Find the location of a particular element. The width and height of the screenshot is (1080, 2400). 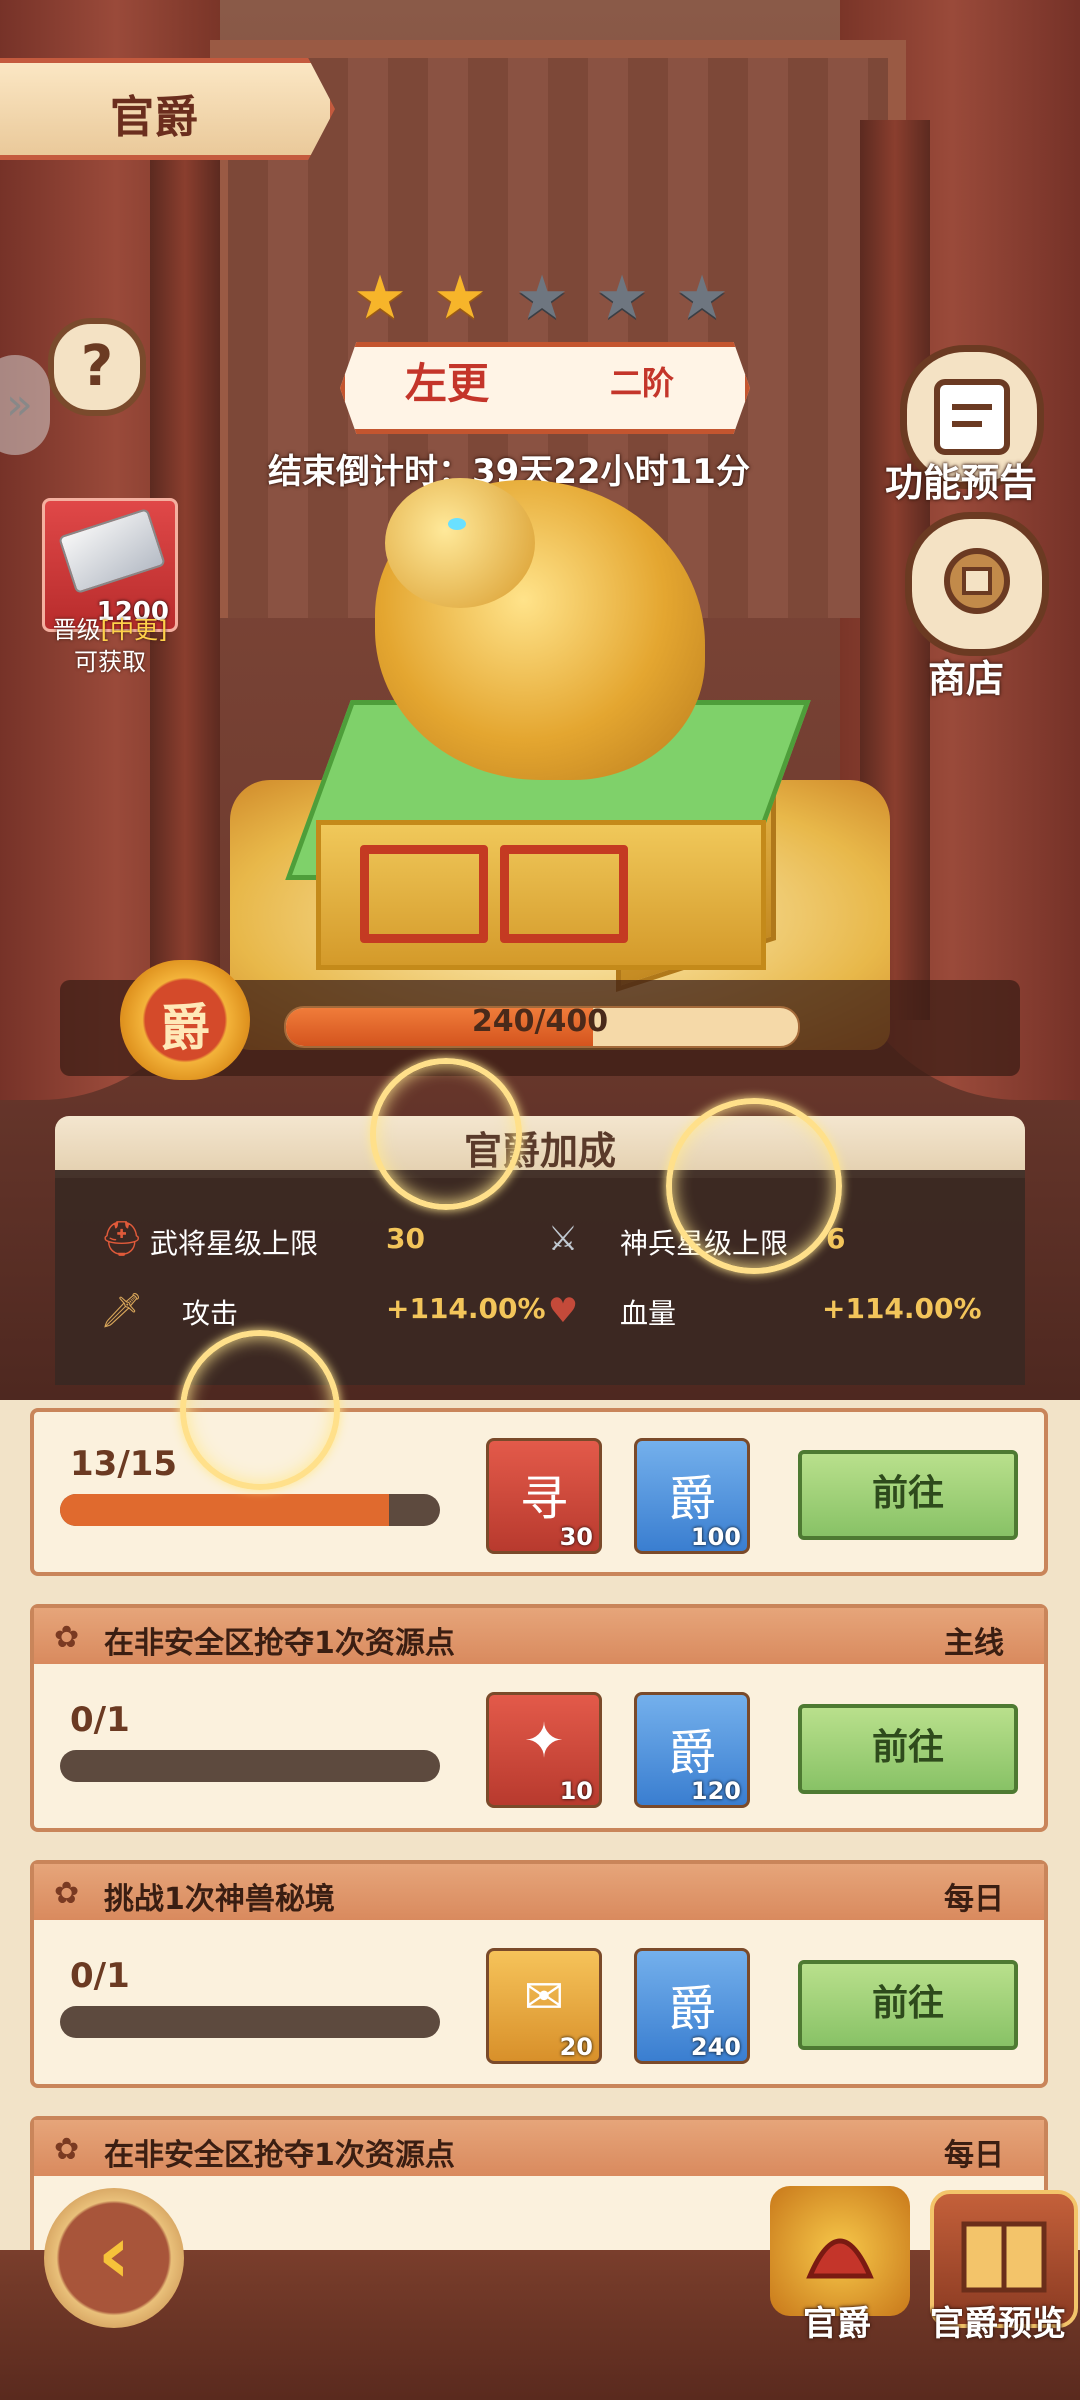

reward-item: 爵 120 is located at coordinates (692, 1750).